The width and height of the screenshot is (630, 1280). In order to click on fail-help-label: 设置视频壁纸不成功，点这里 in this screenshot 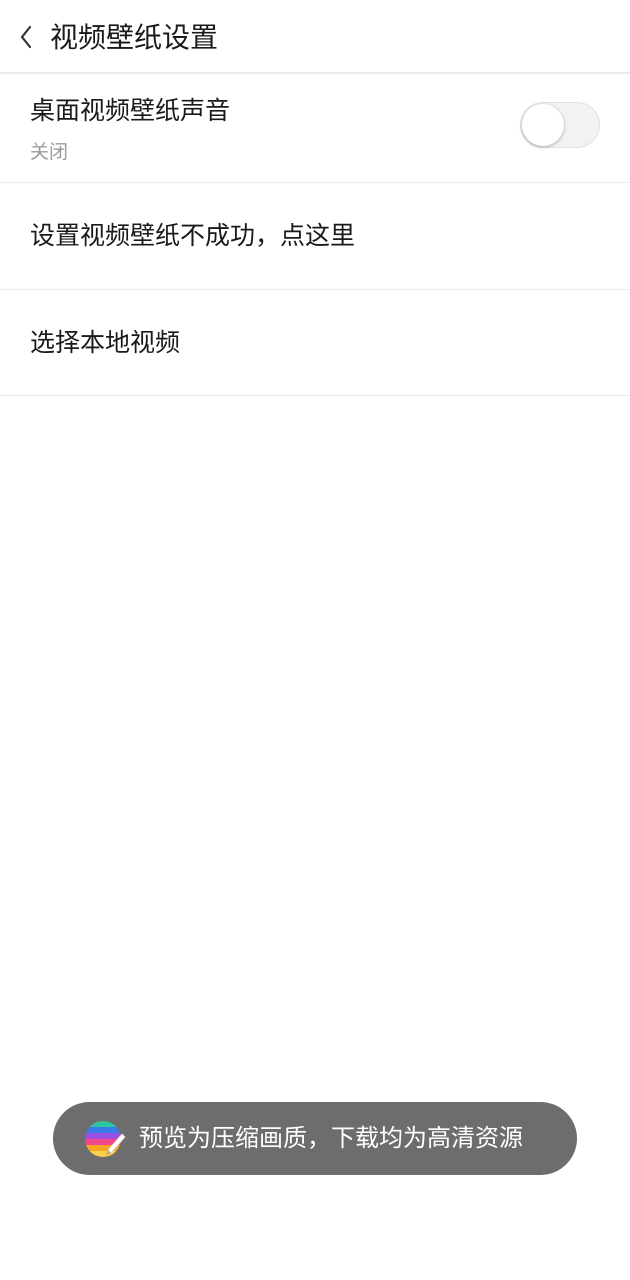, I will do `click(193, 235)`.